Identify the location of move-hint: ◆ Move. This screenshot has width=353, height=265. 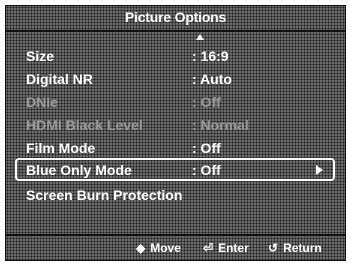
(158, 248).